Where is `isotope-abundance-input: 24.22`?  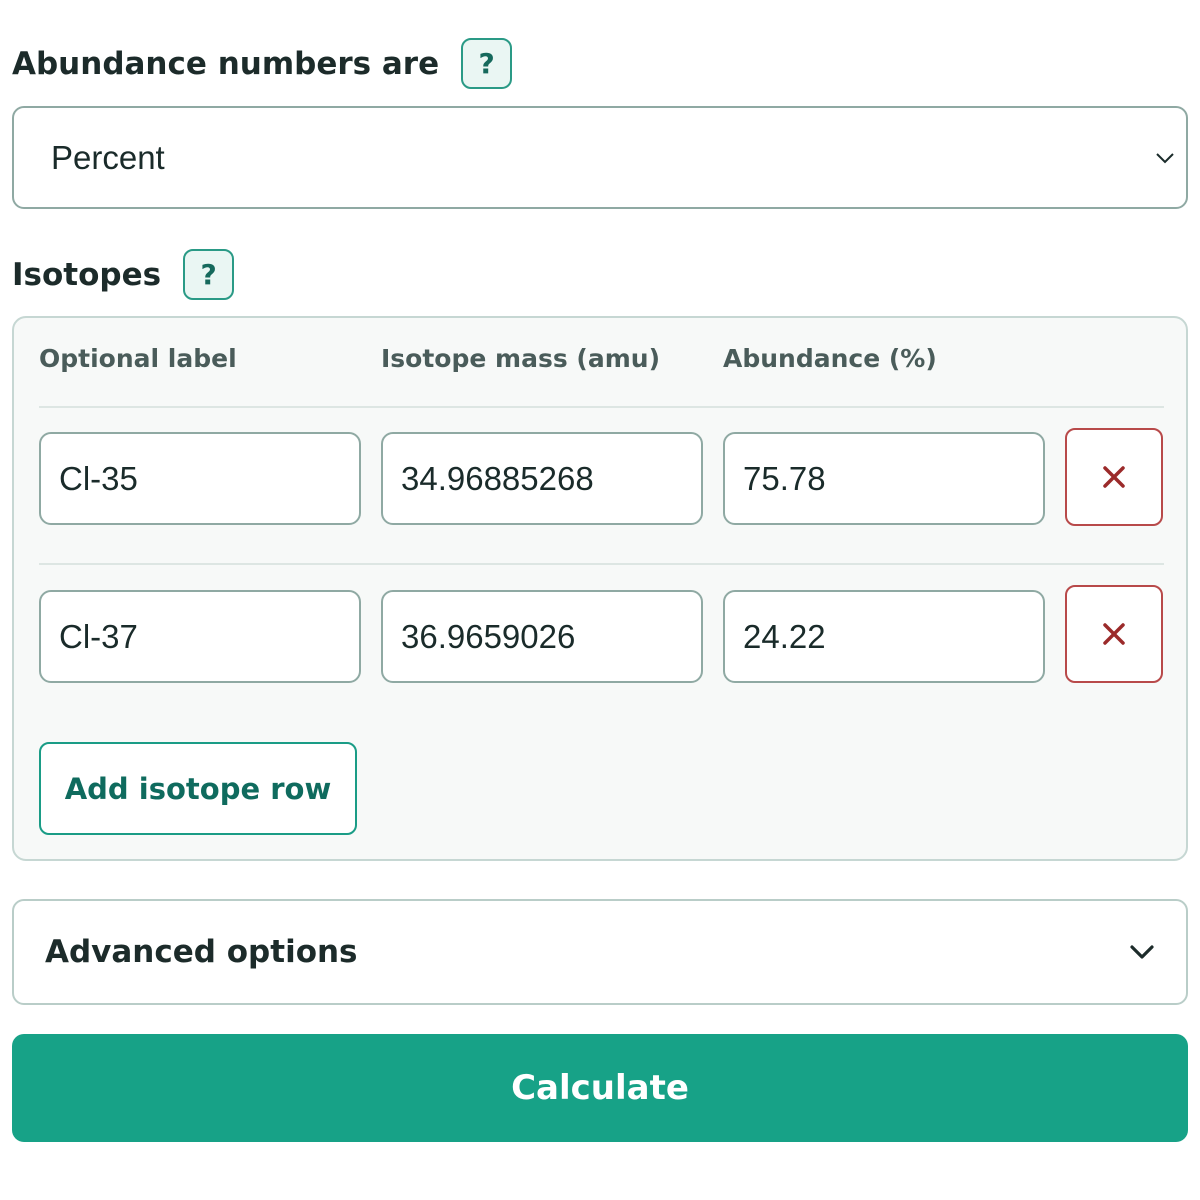 isotope-abundance-input: 24.22 is located at coordinates (884, 636).